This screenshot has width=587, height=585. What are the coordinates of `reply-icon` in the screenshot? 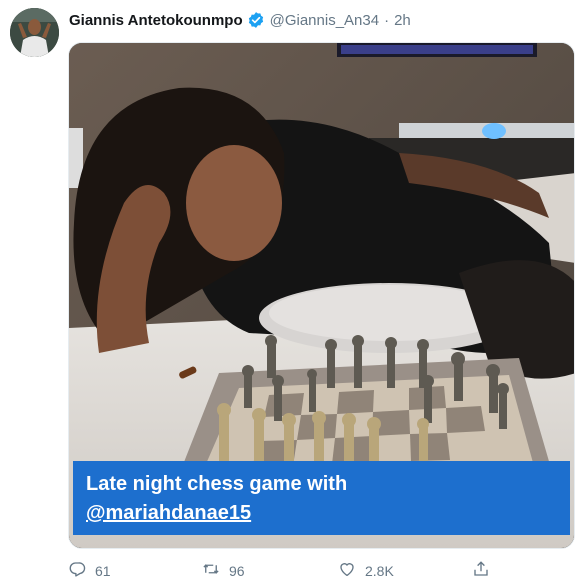 It's located at (81, 570).